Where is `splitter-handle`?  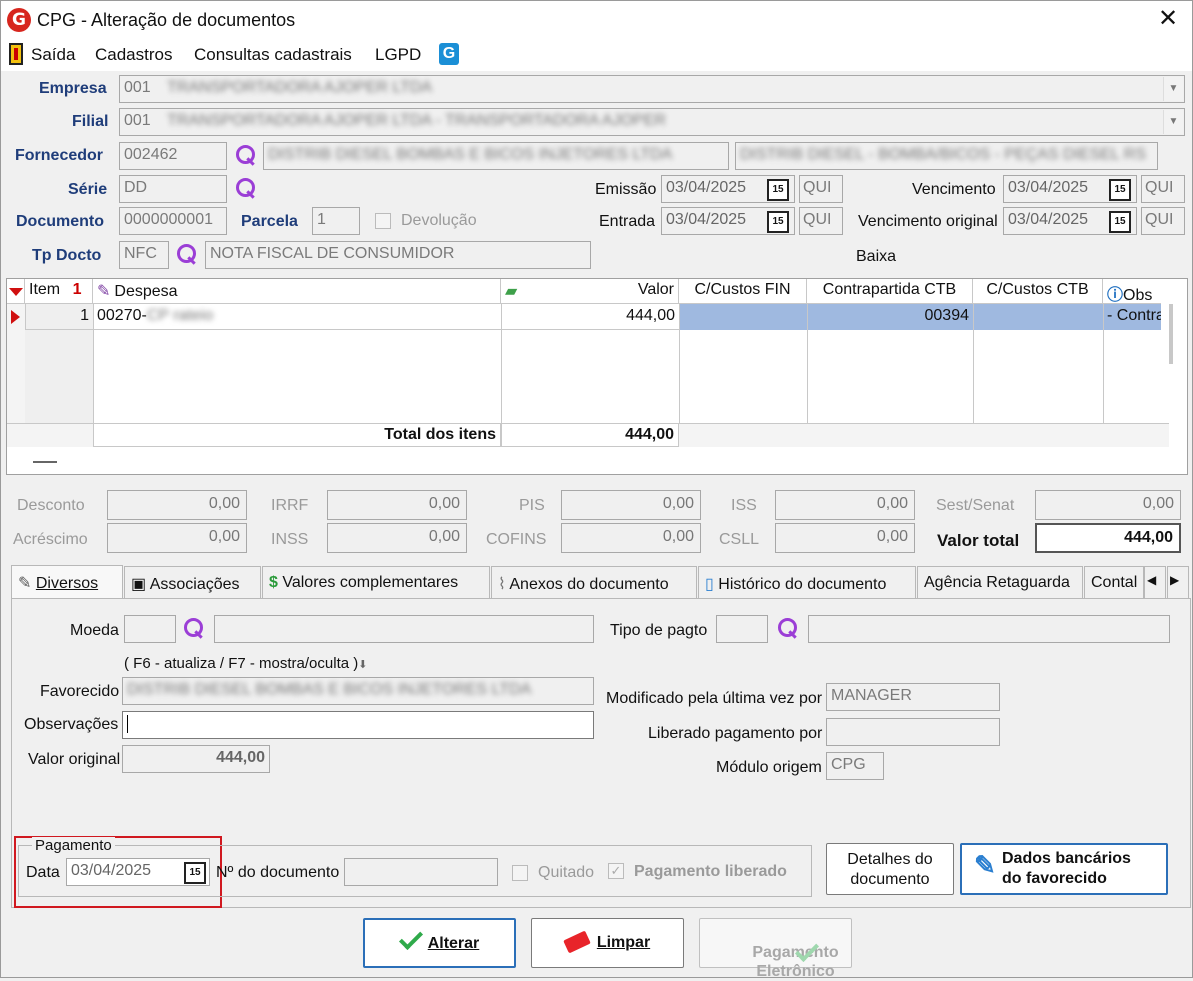
splitter-handle is located at coordinates (45, 462).